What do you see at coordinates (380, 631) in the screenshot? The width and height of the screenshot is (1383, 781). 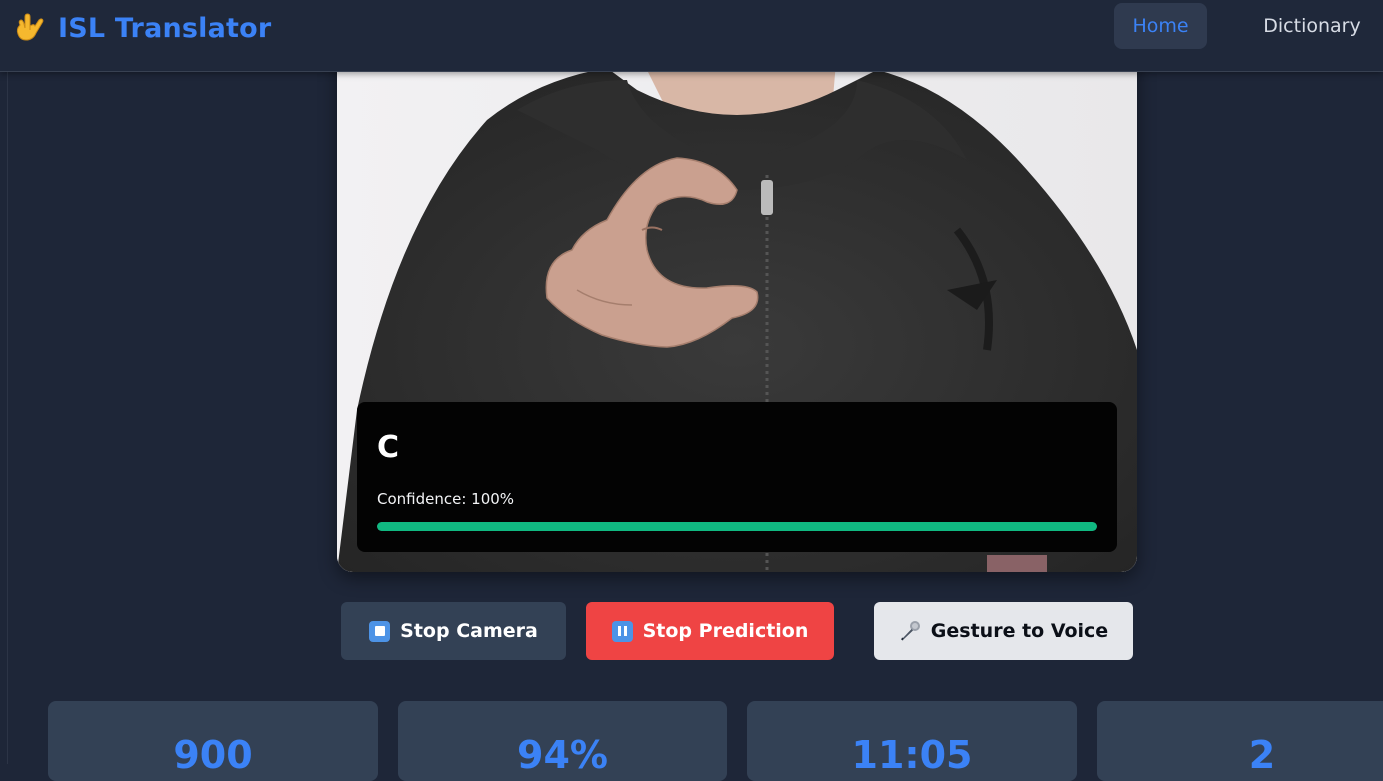 I see `stop-square-icon` at bounding box center [380, 631].